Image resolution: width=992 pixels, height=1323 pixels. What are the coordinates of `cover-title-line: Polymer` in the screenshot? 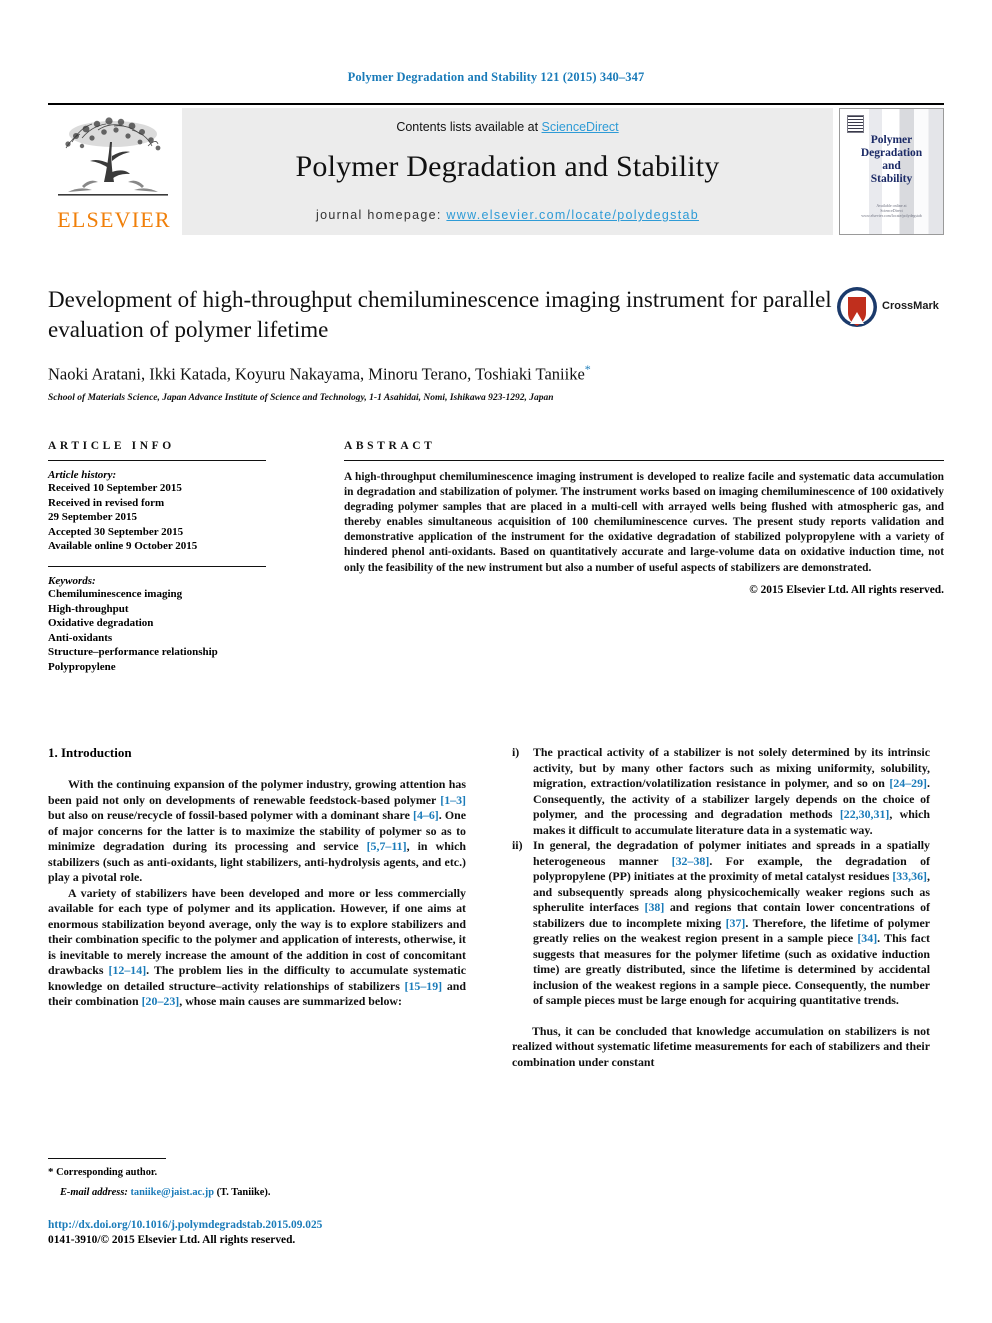 It's located at (891, 140).